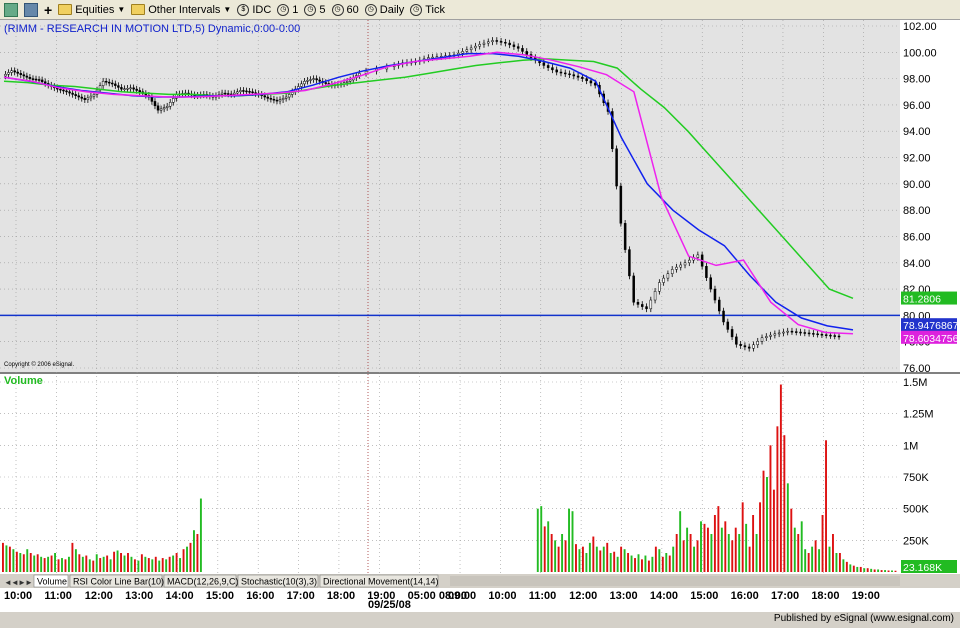 Image resolution: width=960 pixels, height=628 pixels. What do you see at coordinates (389, 605) in the screenshot?
I see `date-label: 09/25/08` at bounding box center [389, 605].